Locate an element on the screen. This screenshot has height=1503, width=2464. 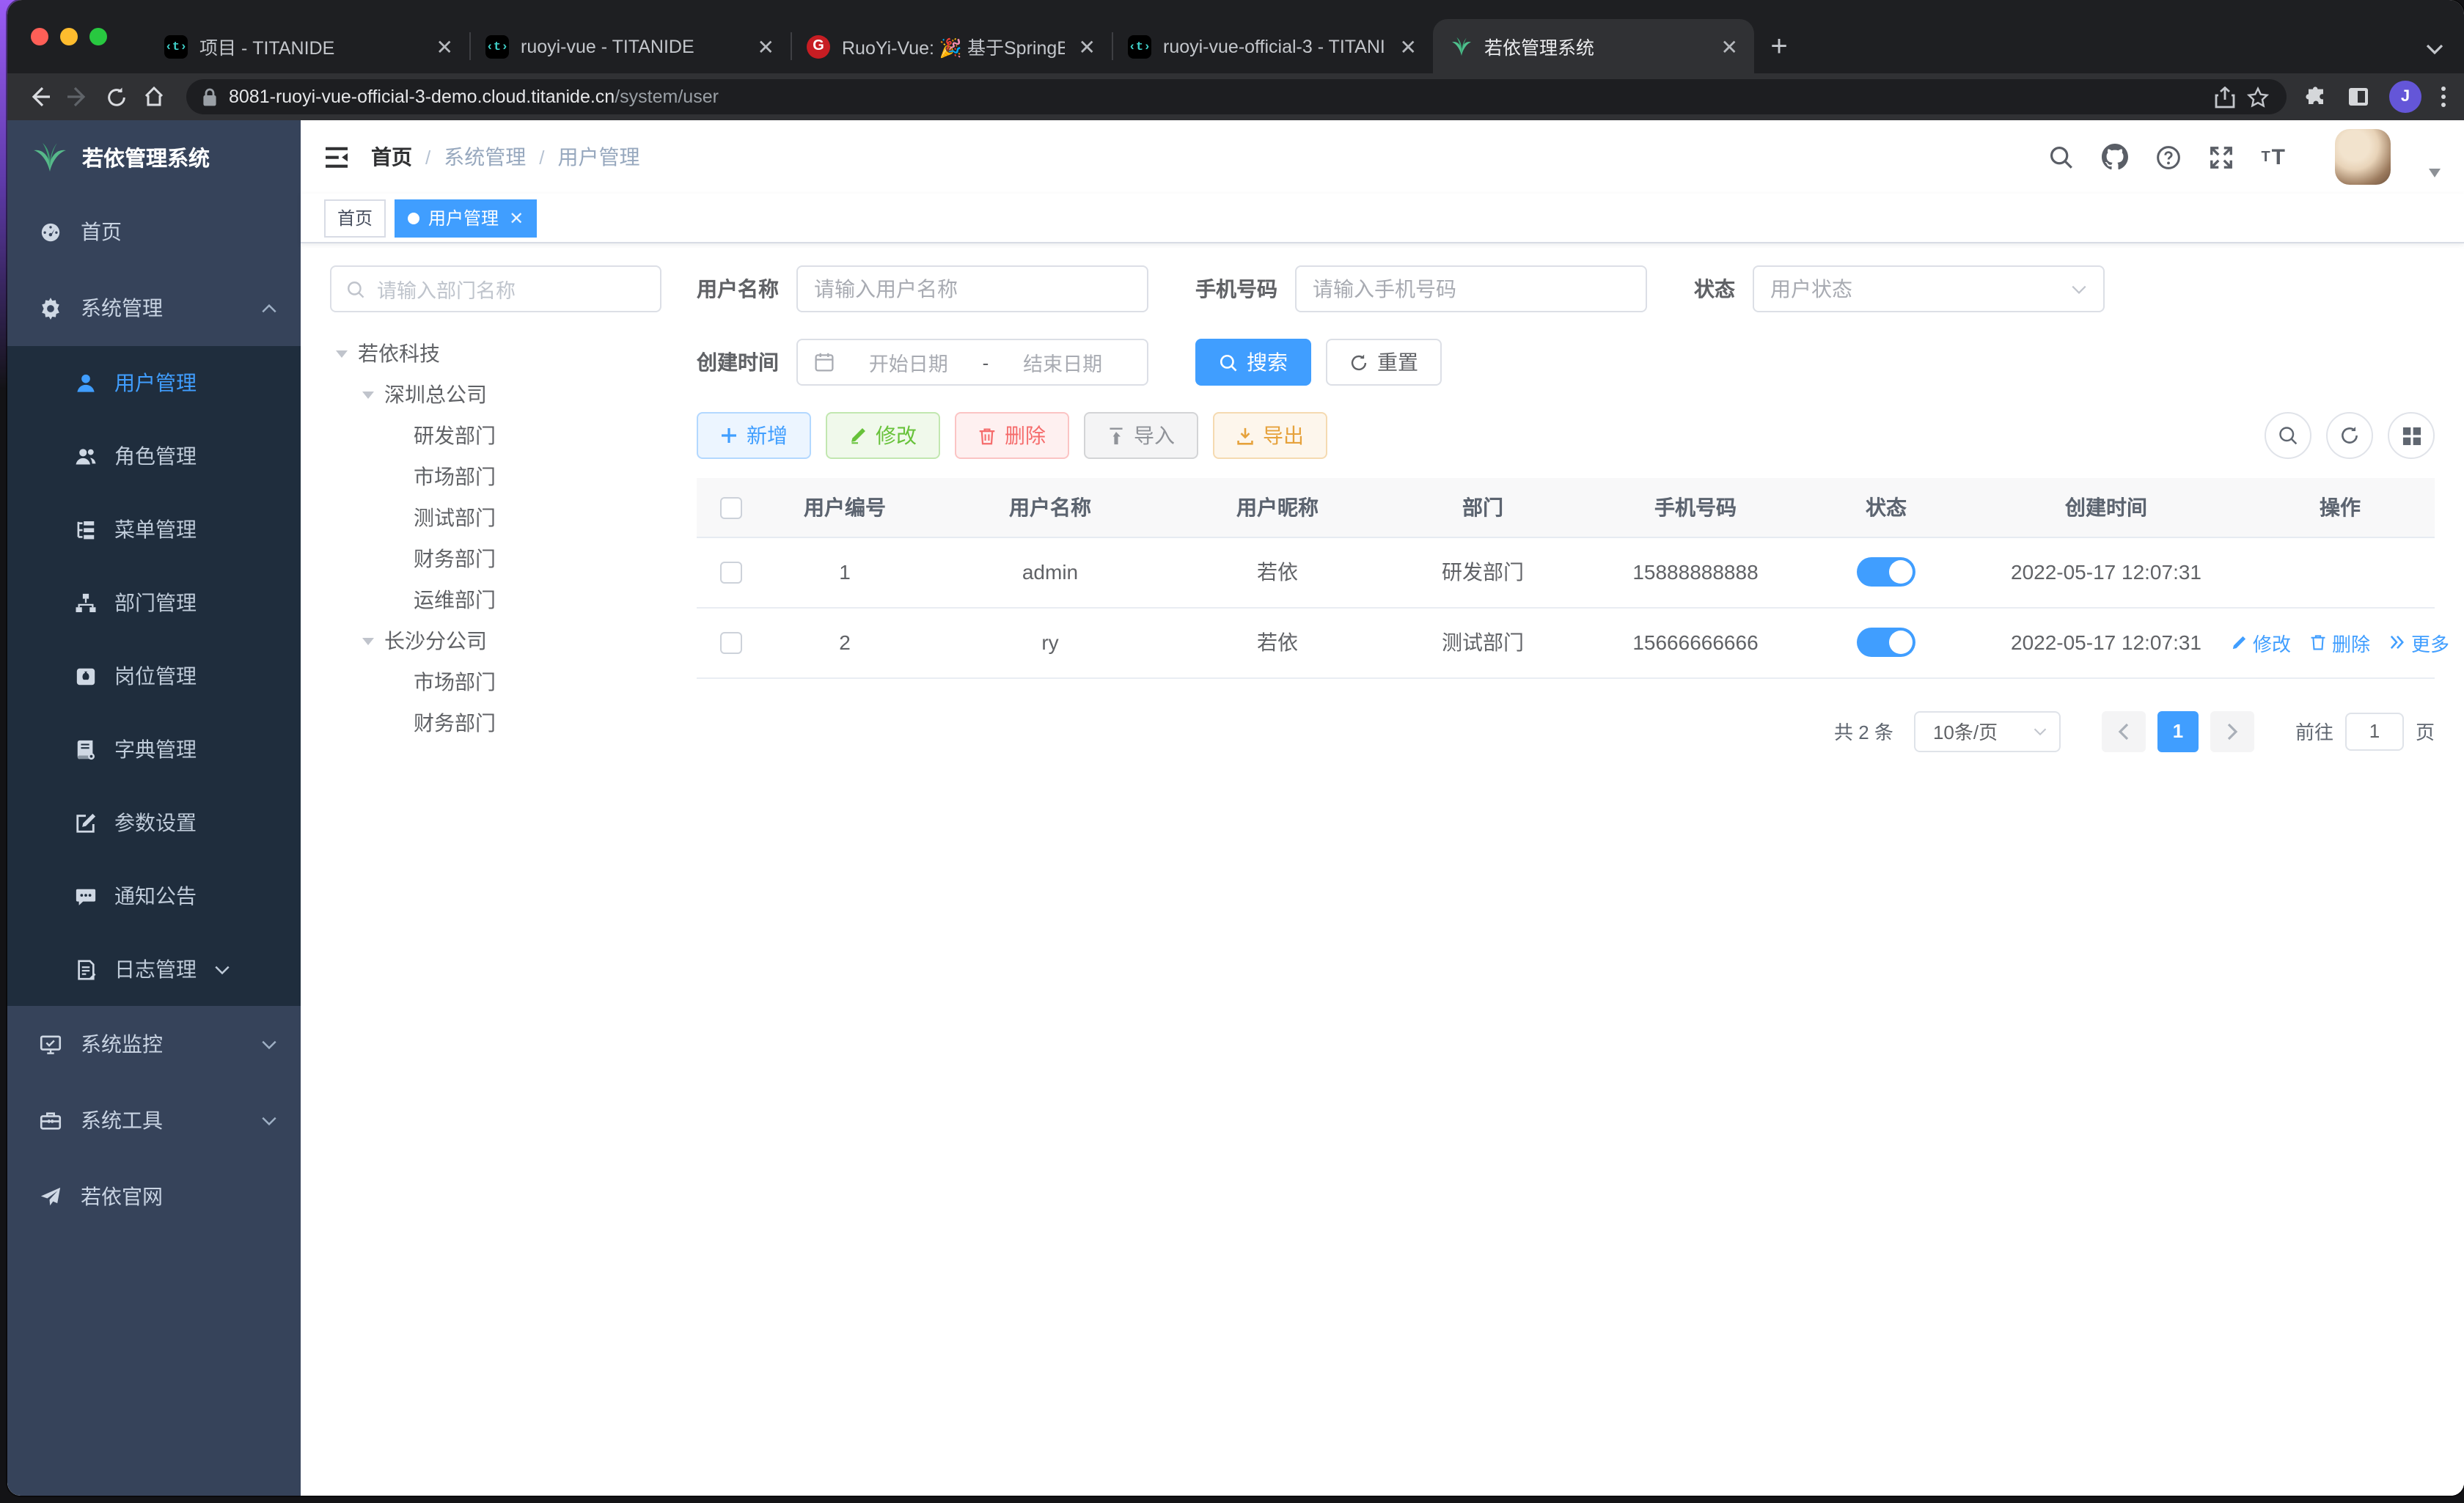
select-all-checkbox is located at coordinates (730, 509).